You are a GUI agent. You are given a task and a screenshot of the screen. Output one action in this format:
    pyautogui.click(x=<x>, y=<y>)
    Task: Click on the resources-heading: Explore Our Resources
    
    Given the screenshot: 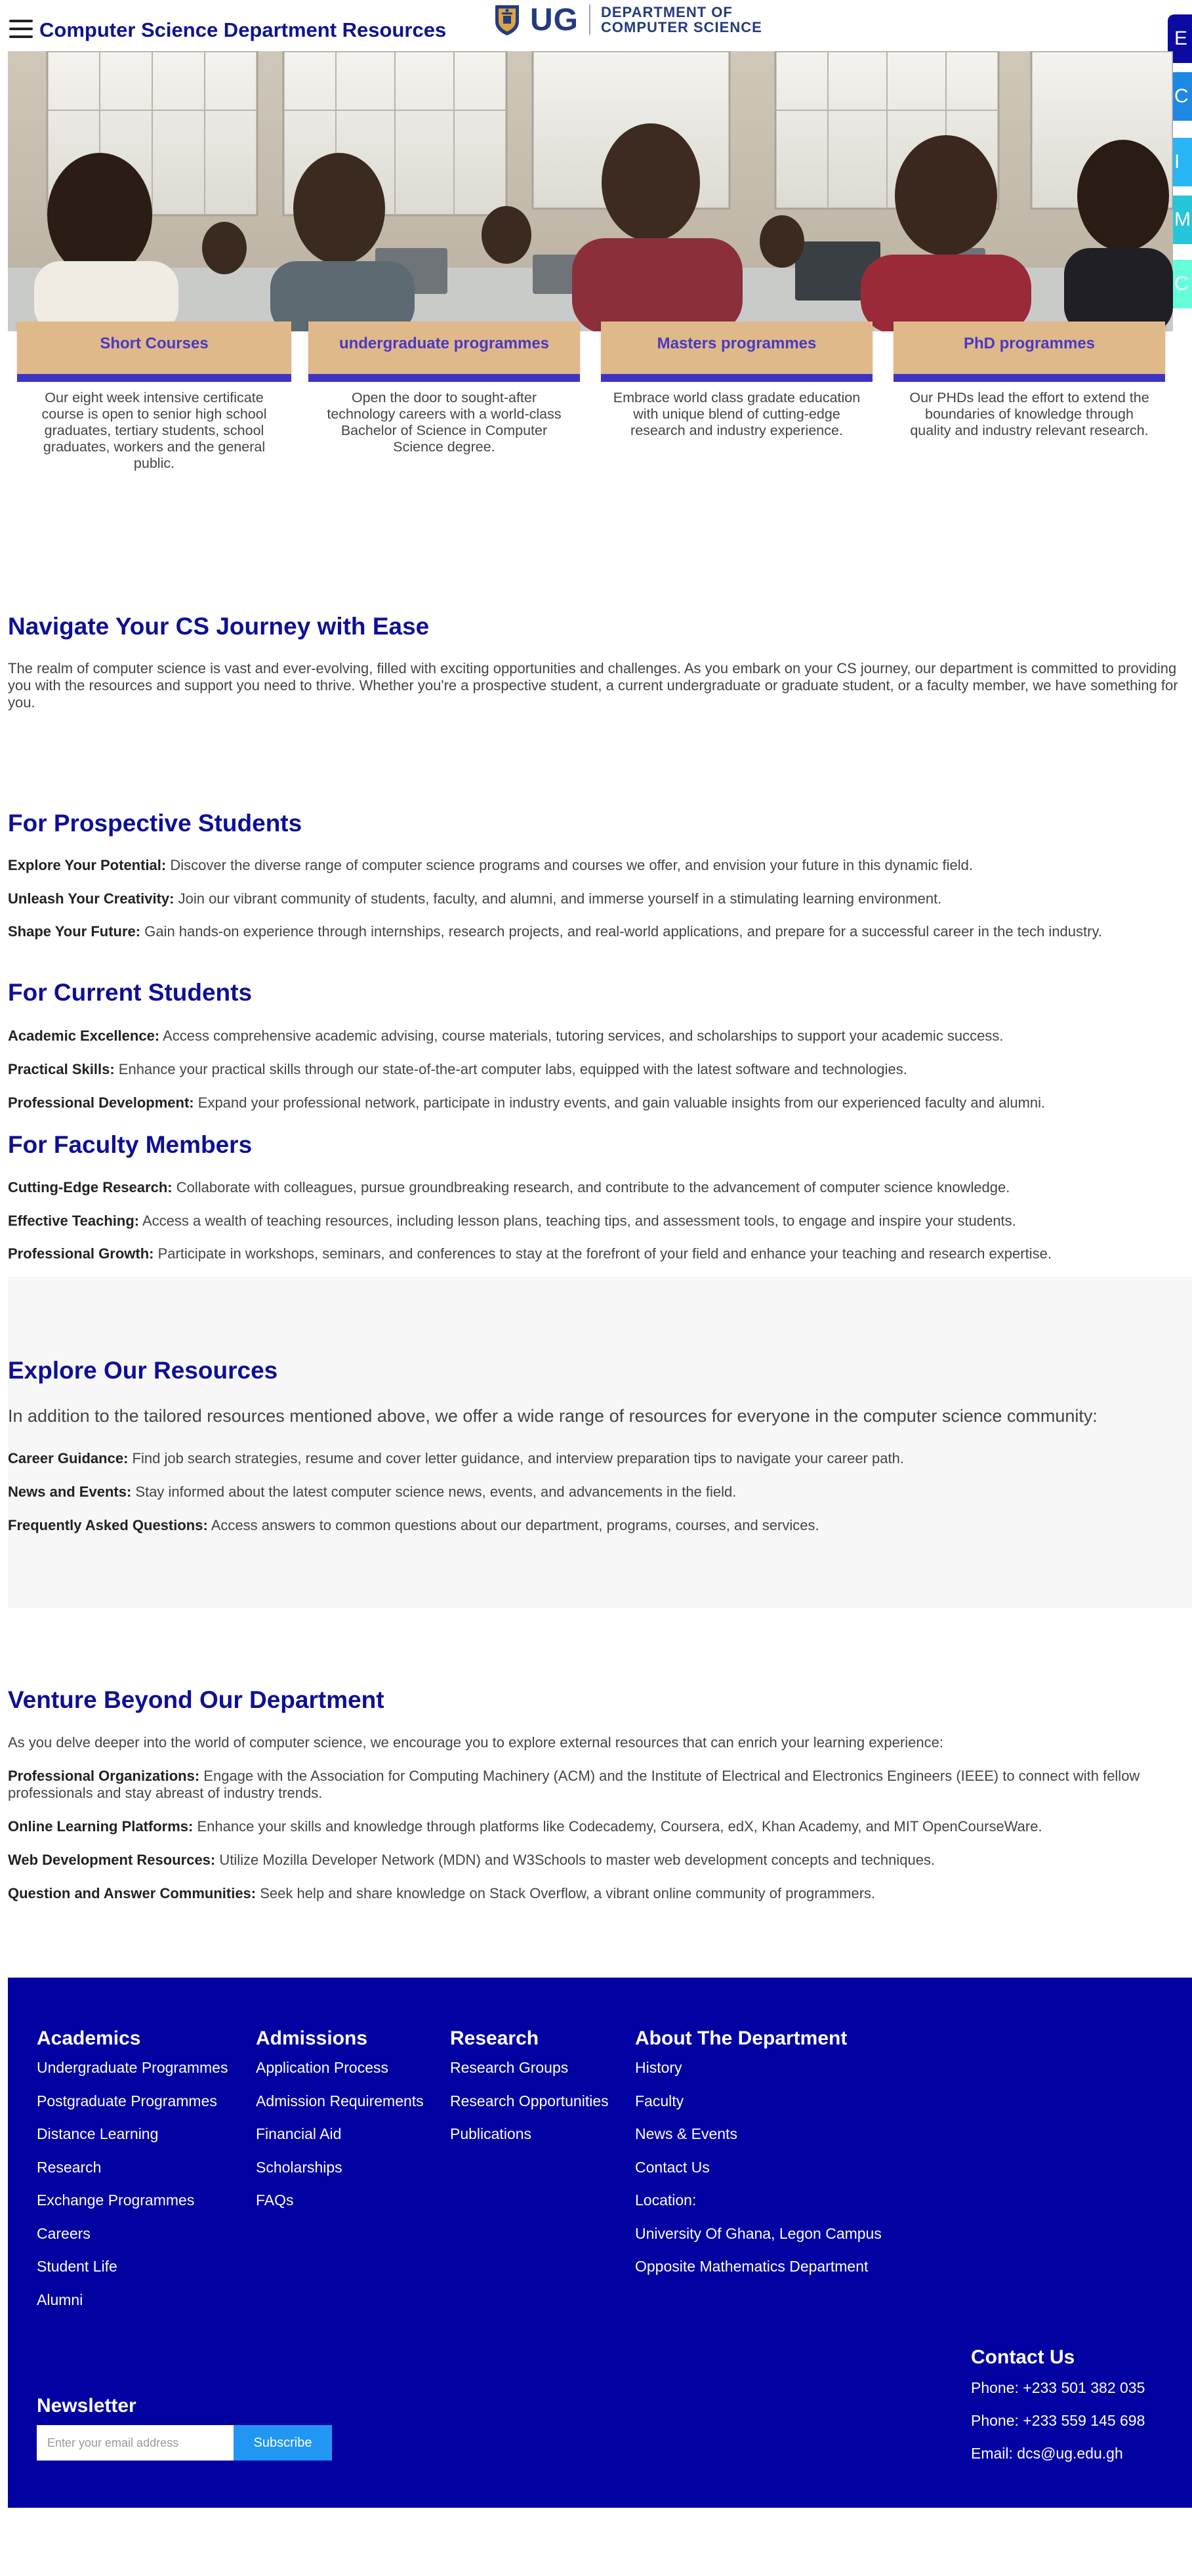 What is the action you would take?
    pyautogui.click(x=143, y=1371)
    